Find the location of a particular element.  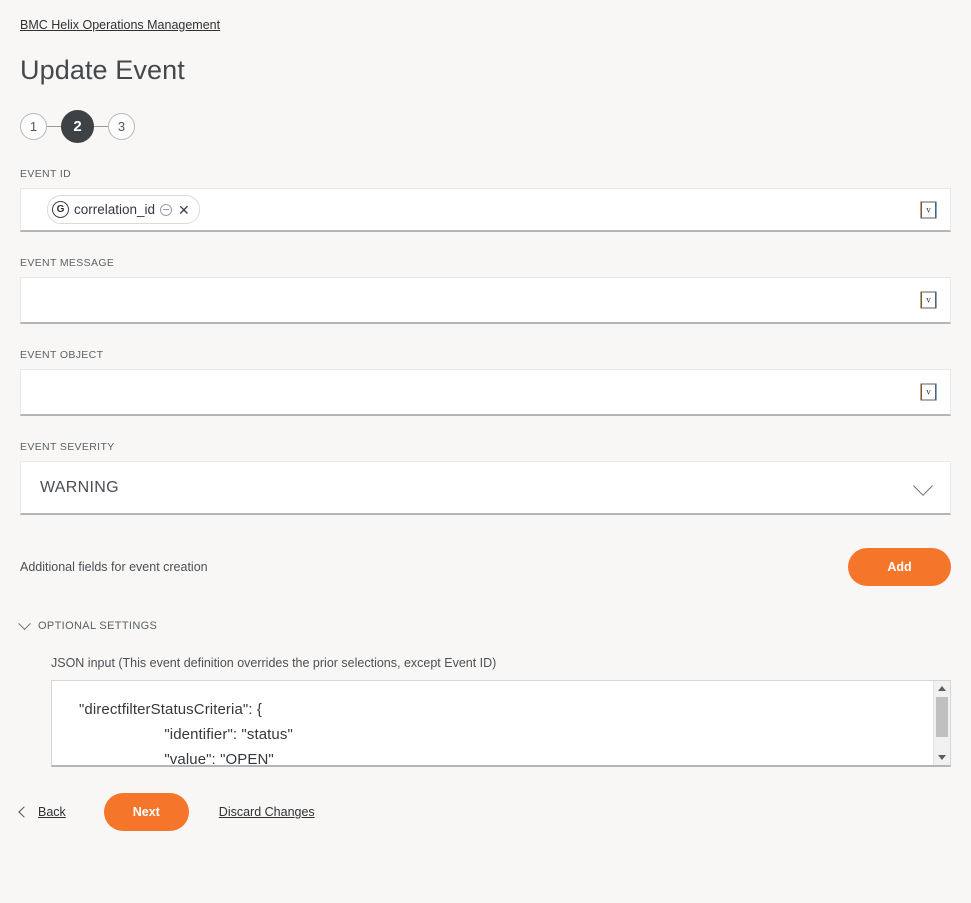

breadcrumb: BMC Helix Operations Management is located at coordinates (485, 16).